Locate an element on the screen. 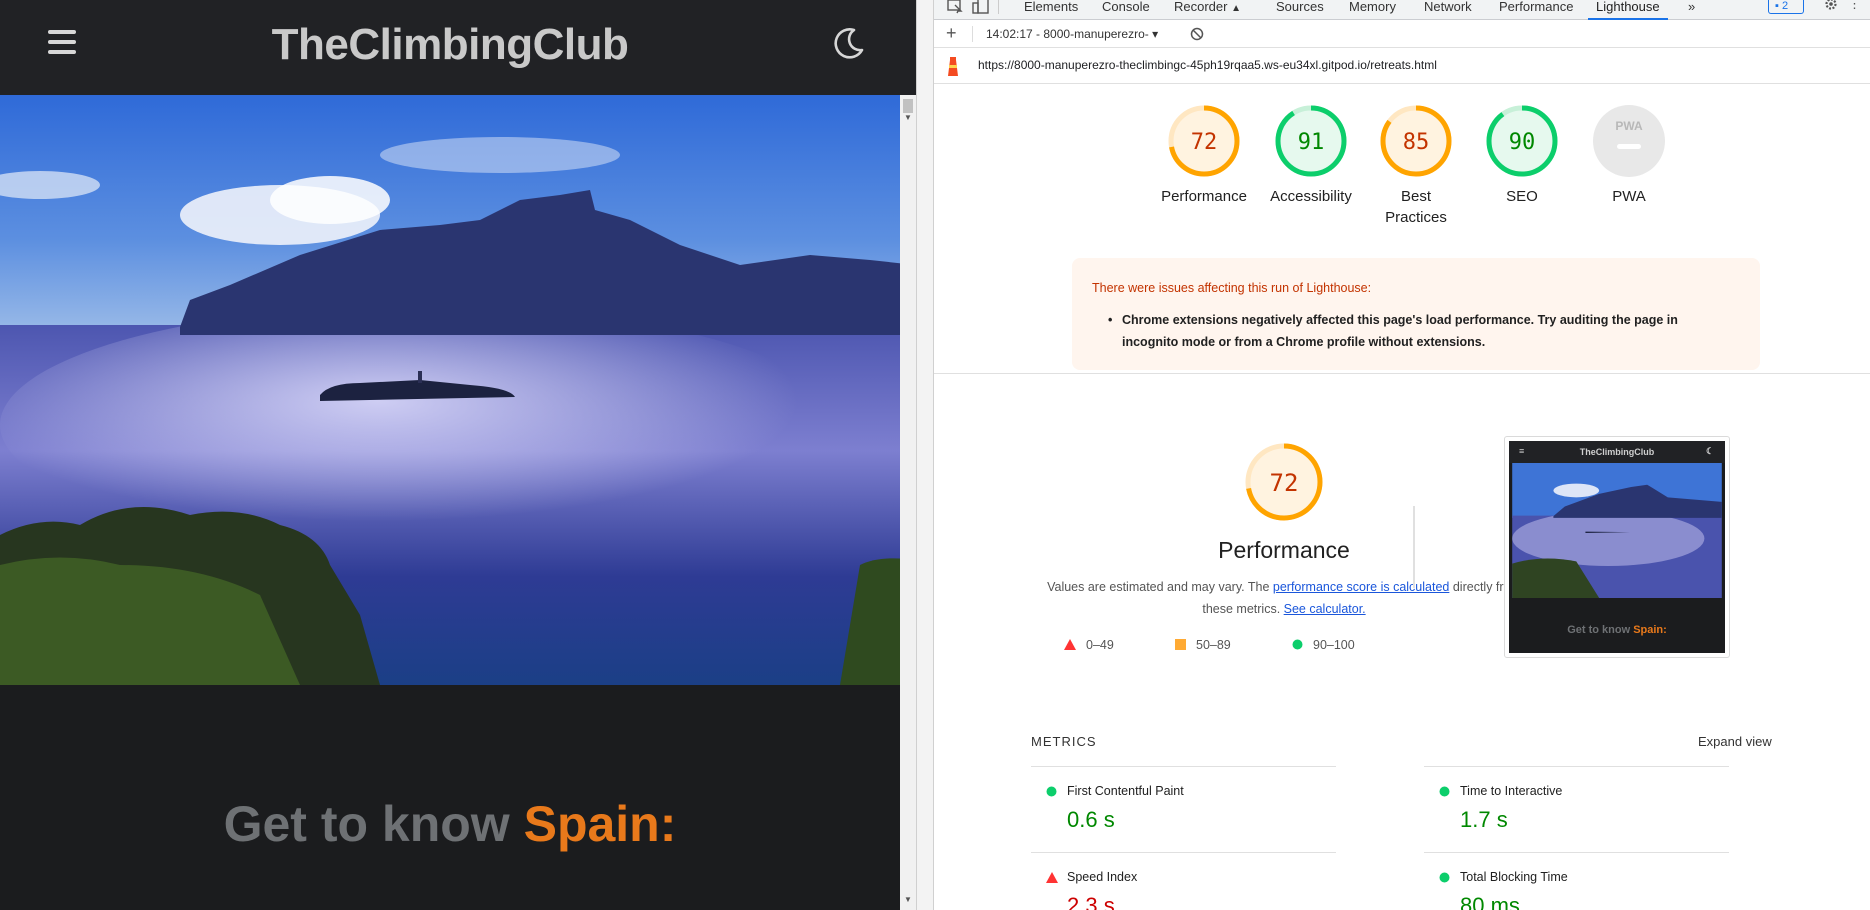 This screenshot has width=1870, height=910. score-gauge-best-practices: 85 Best Practices is located at coordinates (1416, 166).